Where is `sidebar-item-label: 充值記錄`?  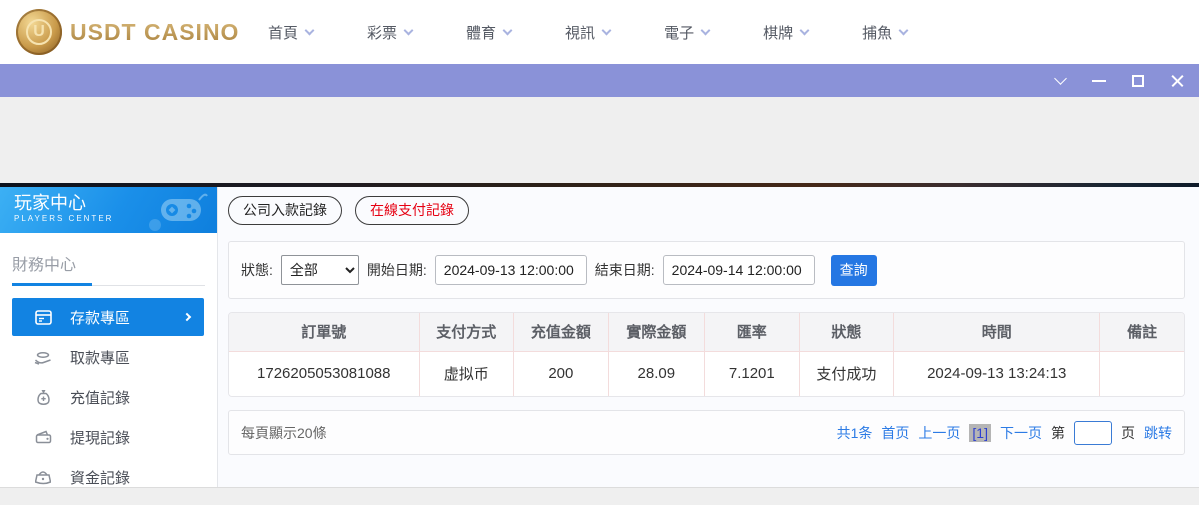
sidebar-item-label: 充值記錄 is located at coordinates (100, 398).